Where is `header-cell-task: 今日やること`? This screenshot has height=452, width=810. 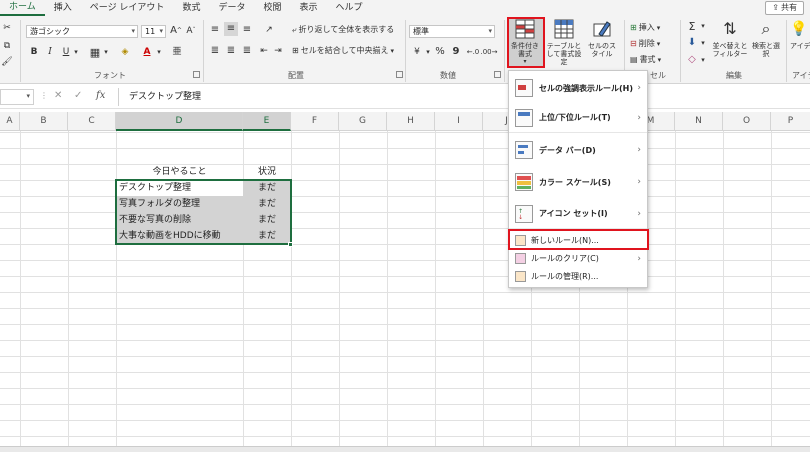 header-cell-task: 今日やること is located at coordinates (179, 172).